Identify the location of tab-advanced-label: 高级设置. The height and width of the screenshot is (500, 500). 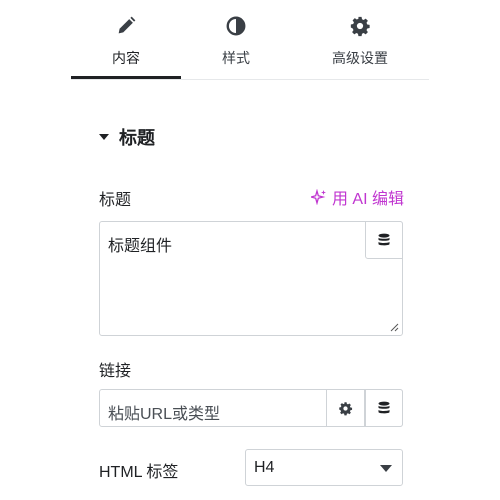
(360, 58).